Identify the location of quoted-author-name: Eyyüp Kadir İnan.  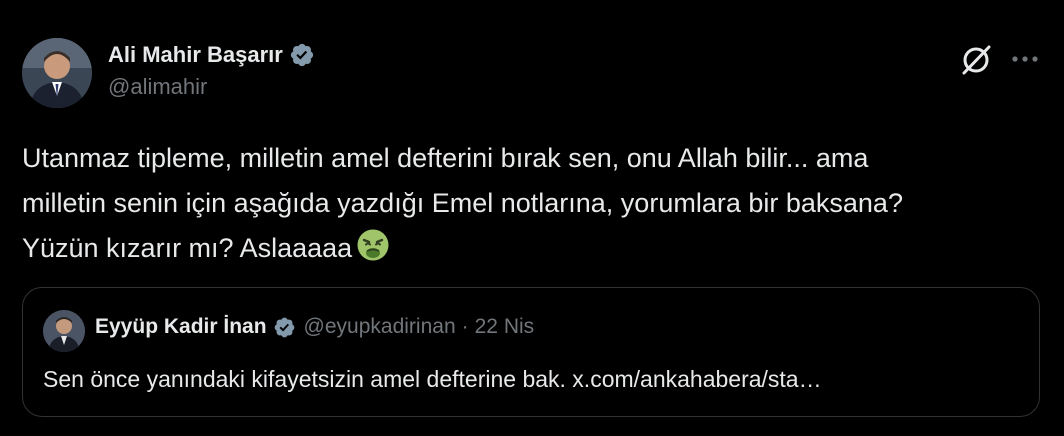
(181, 327).